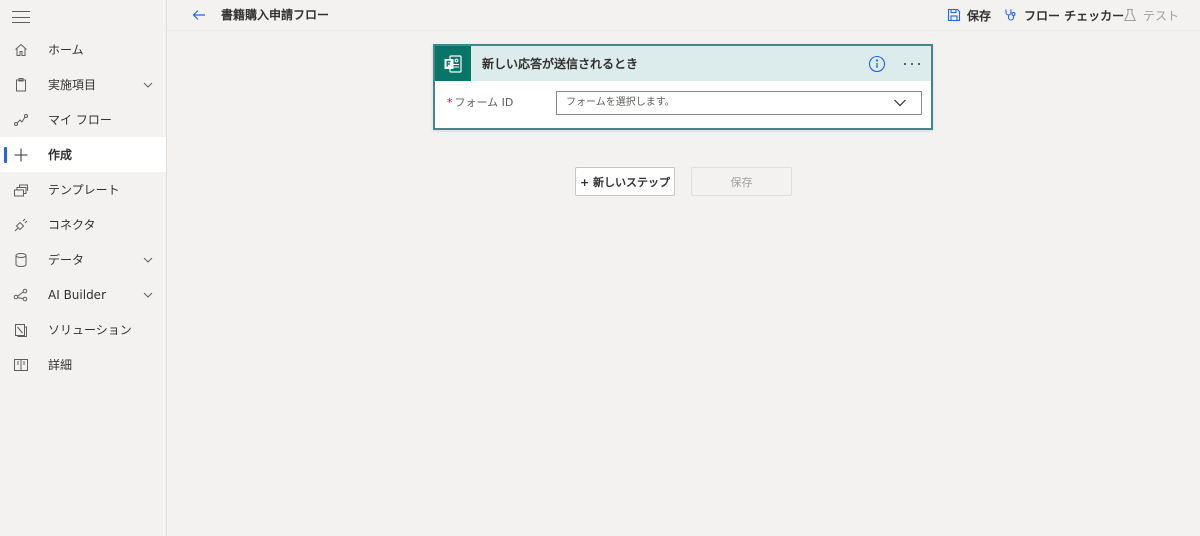 This screenshot has height=536, width=1200. What do you see at coordinates (66, 260) in the screenshot?
I see `sidebar-item-label: データ` at bounding box center [66, 260].